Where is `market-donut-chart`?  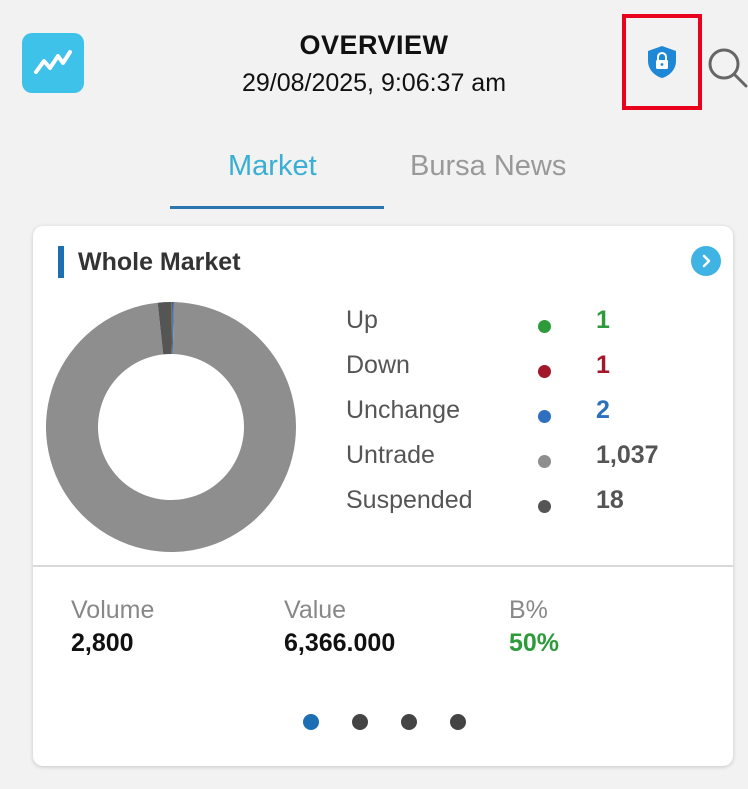 market-donut-chart is located at coordinates (171, 427).